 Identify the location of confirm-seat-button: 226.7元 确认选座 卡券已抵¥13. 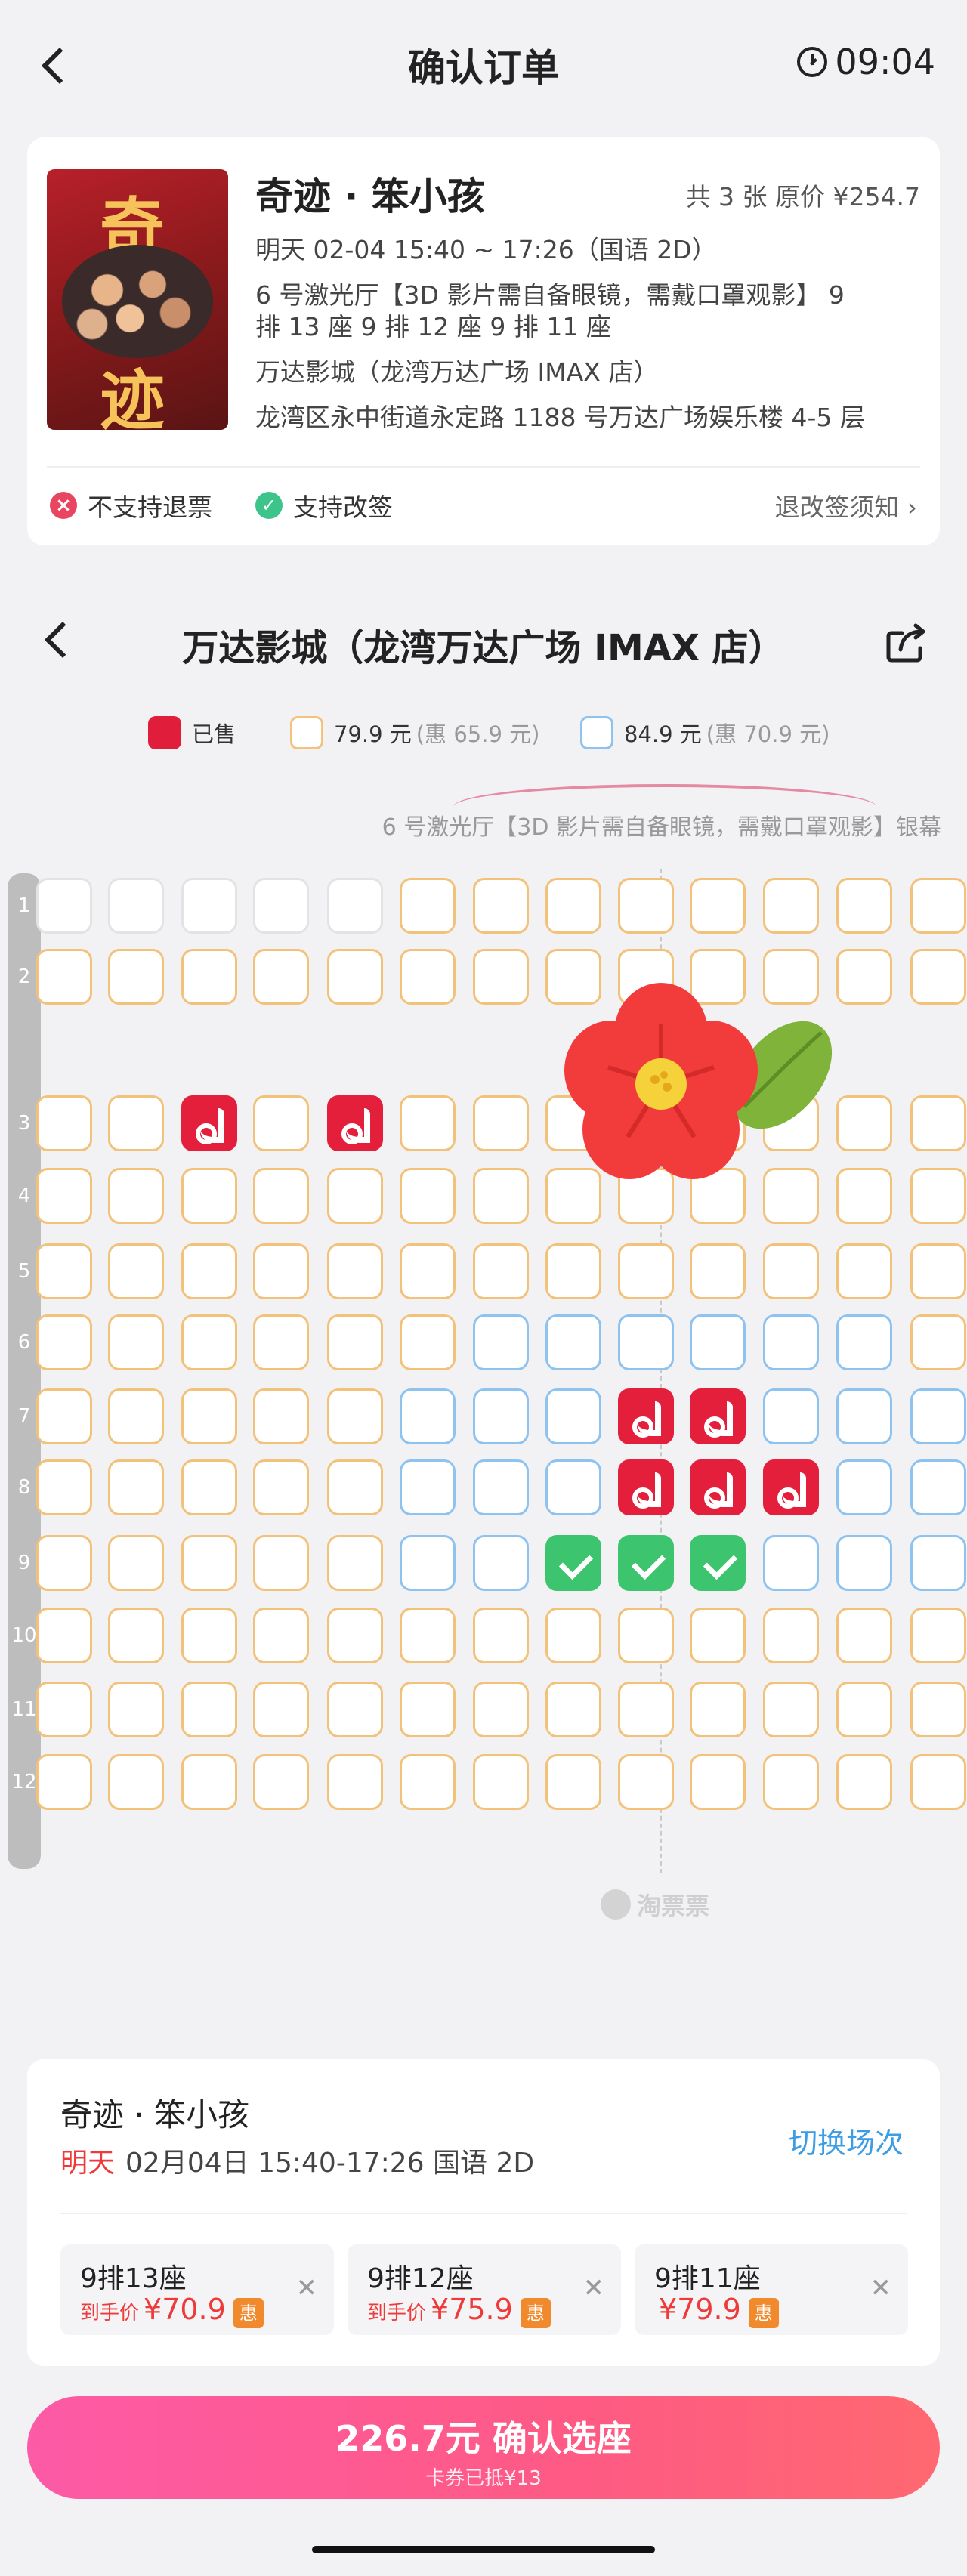
(483, 2447).